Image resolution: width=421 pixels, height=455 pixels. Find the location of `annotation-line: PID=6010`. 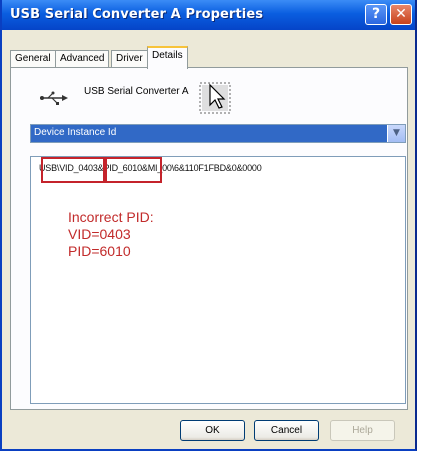

annotation-line: PID=6010 is located at coordinates (99, 251).